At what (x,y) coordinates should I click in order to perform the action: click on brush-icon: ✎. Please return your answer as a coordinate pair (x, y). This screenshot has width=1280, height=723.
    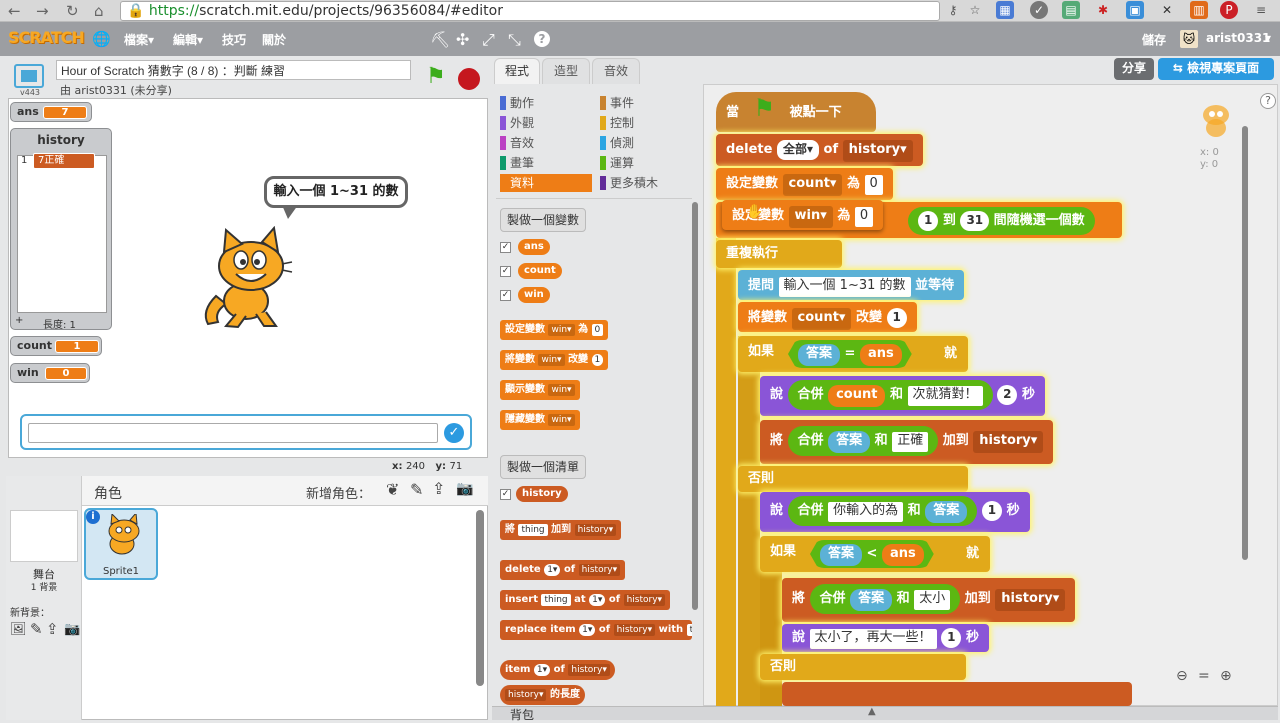
    Looking at the image, I should click on (36, 629).